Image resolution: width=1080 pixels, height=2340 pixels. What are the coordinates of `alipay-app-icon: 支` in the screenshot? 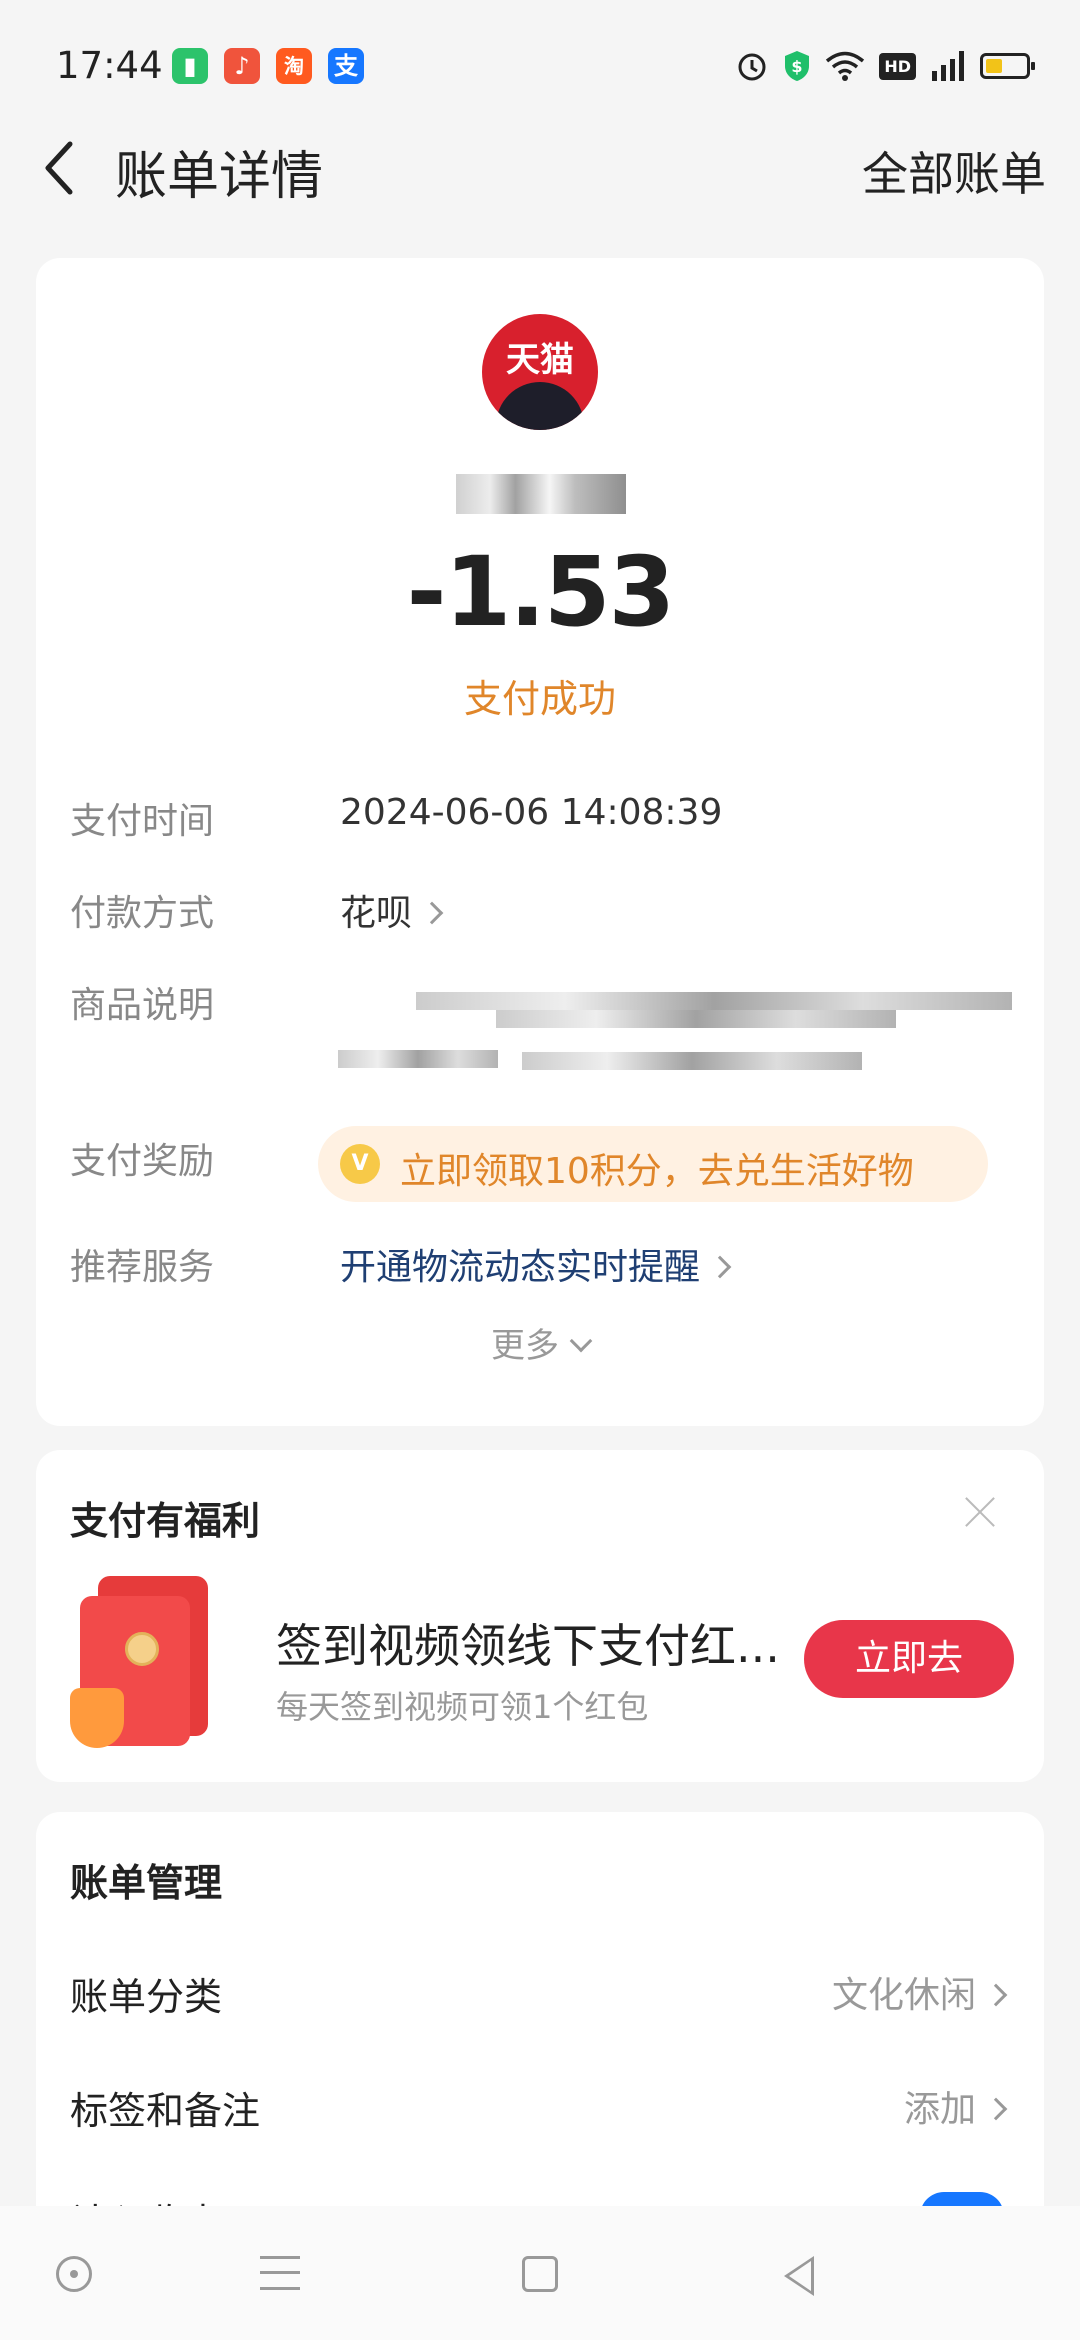 It's located at (346, 66).